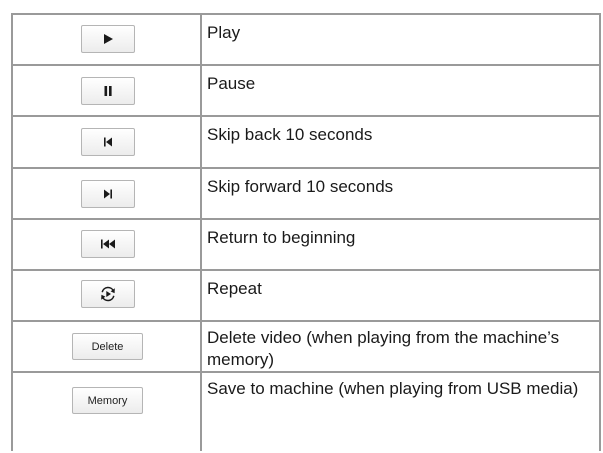 The height and width of the screenshot is (453, 603). I want to click on description: Pause, so click(231, 83).